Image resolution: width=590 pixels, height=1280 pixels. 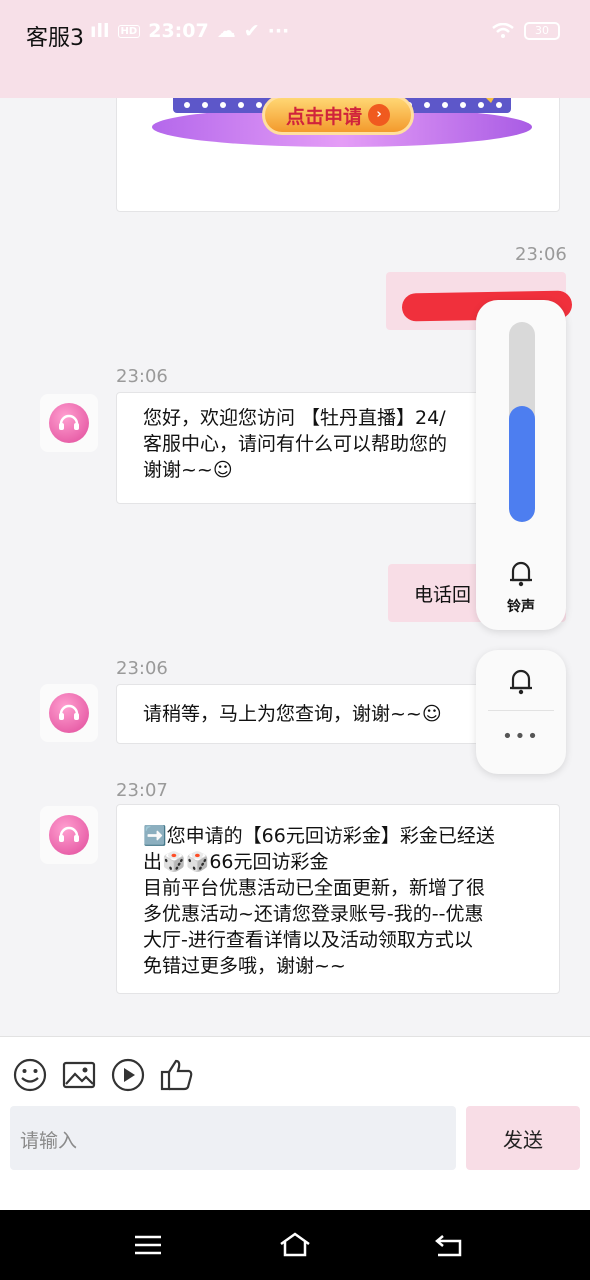 I want to click on divider, so click(x=521, y=710).